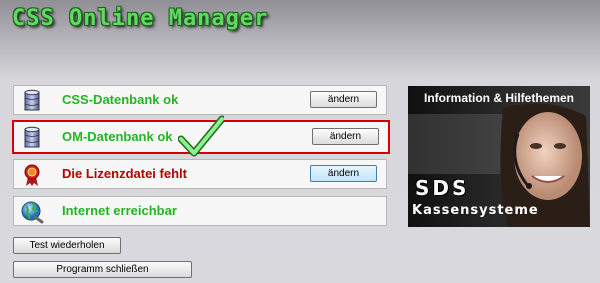 Image resolution: width=600 pixels, height=283 pixels. I want to click on status-label: Die Lizenzdatei fehlt, so click(124, 173).